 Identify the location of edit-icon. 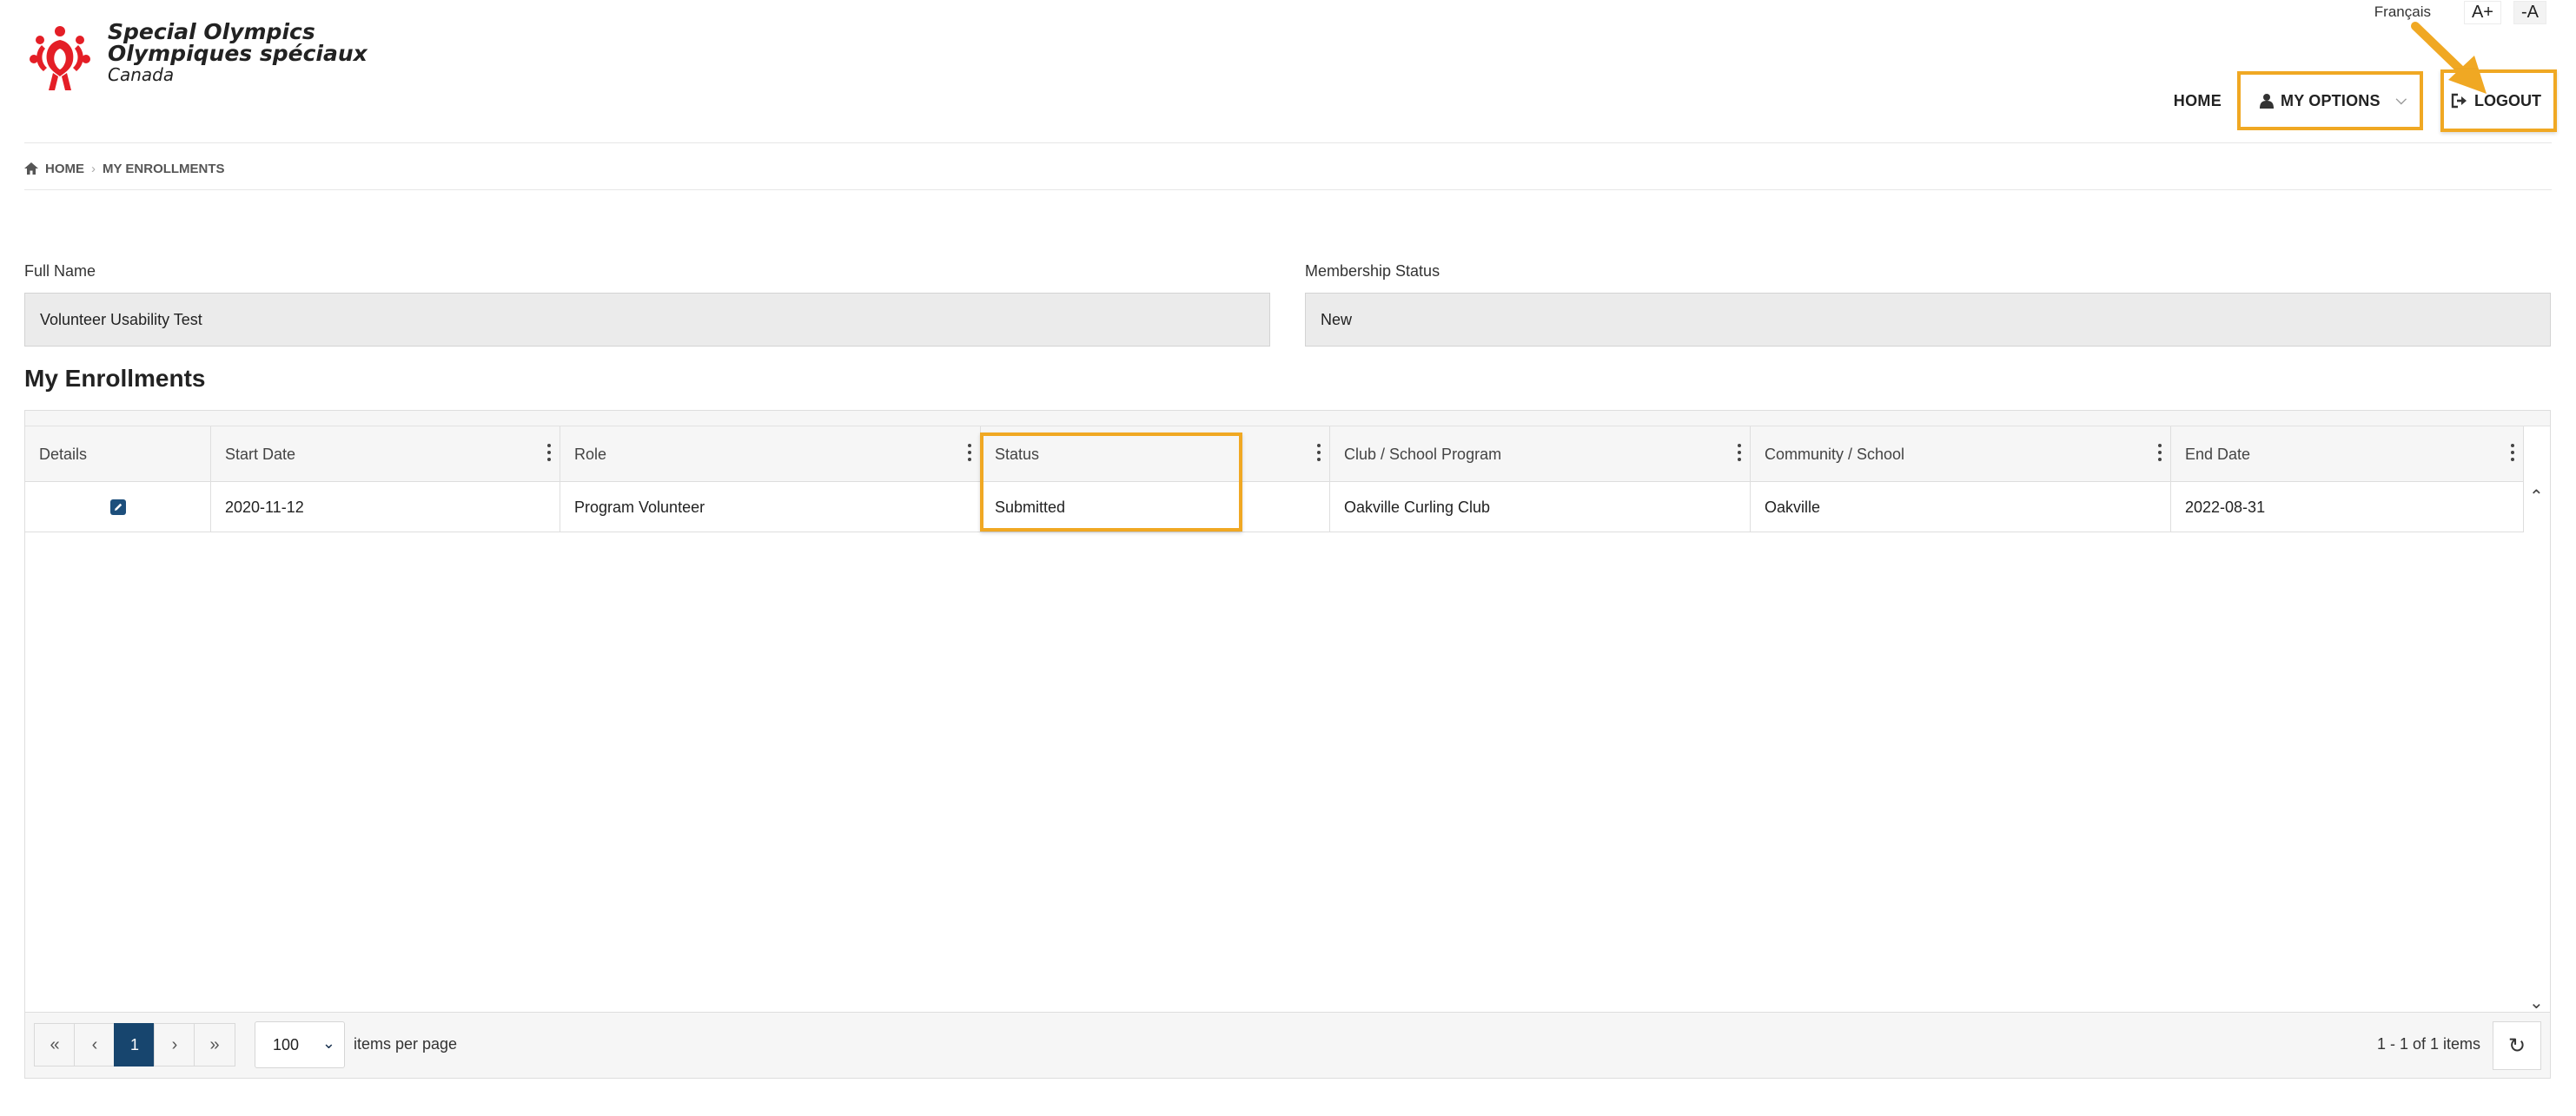
(117, 507).